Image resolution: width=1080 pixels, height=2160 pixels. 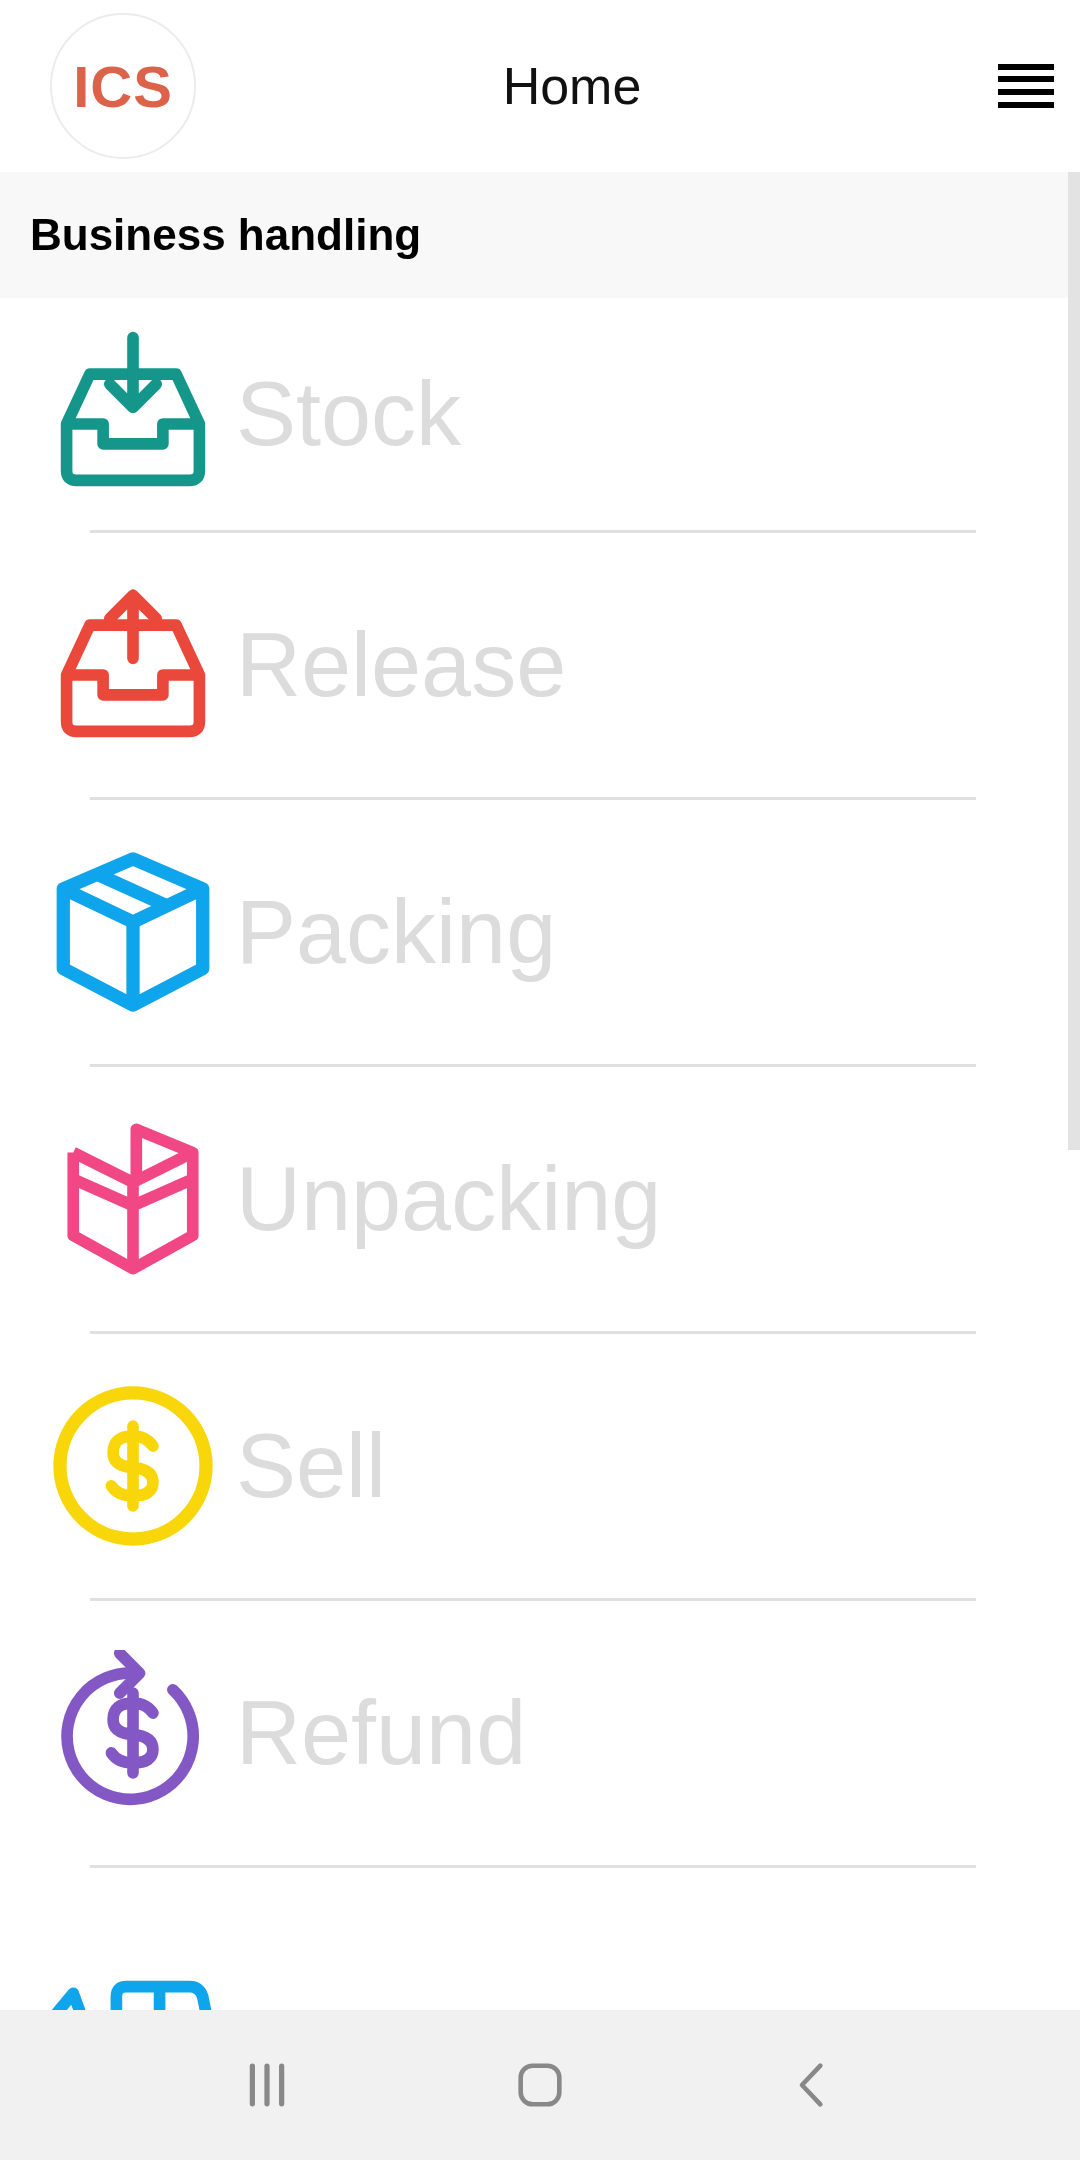 What do you see at coordinates (226, 235) in the screenshot?
I see `section-title: Business handling` at bounding box center [226, 235].